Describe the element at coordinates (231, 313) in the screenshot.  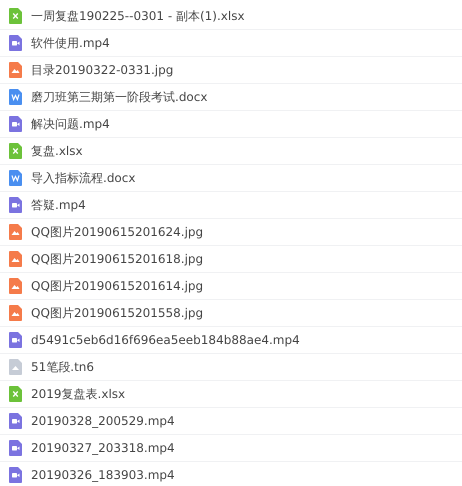
I see `file-row: QQ图片20190615201558.jpg` at that location.